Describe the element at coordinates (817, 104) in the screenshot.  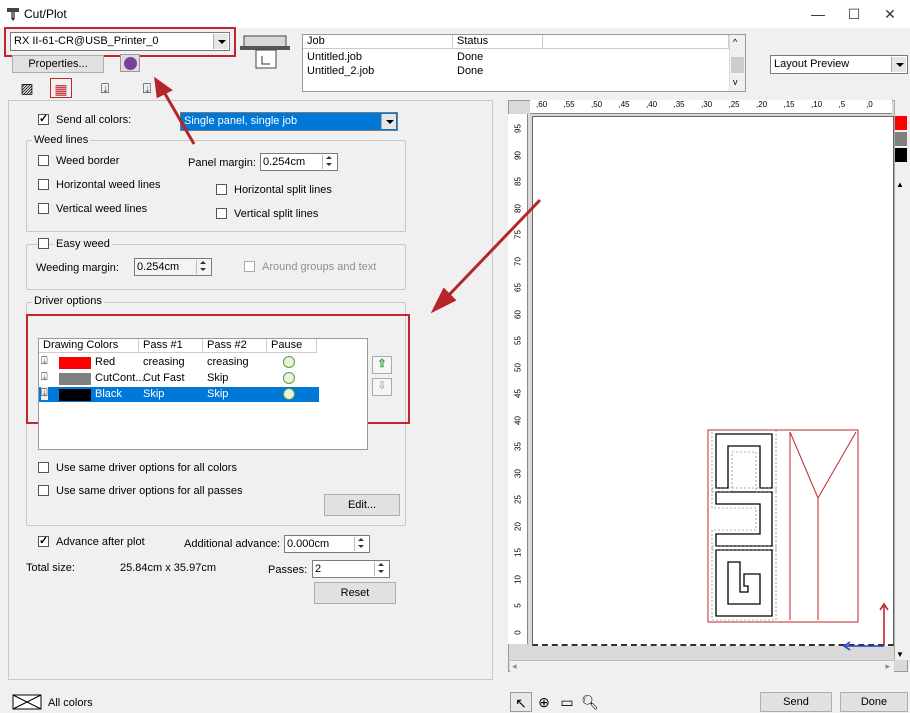
I see `ruler-tick-label: ,10` at that location.